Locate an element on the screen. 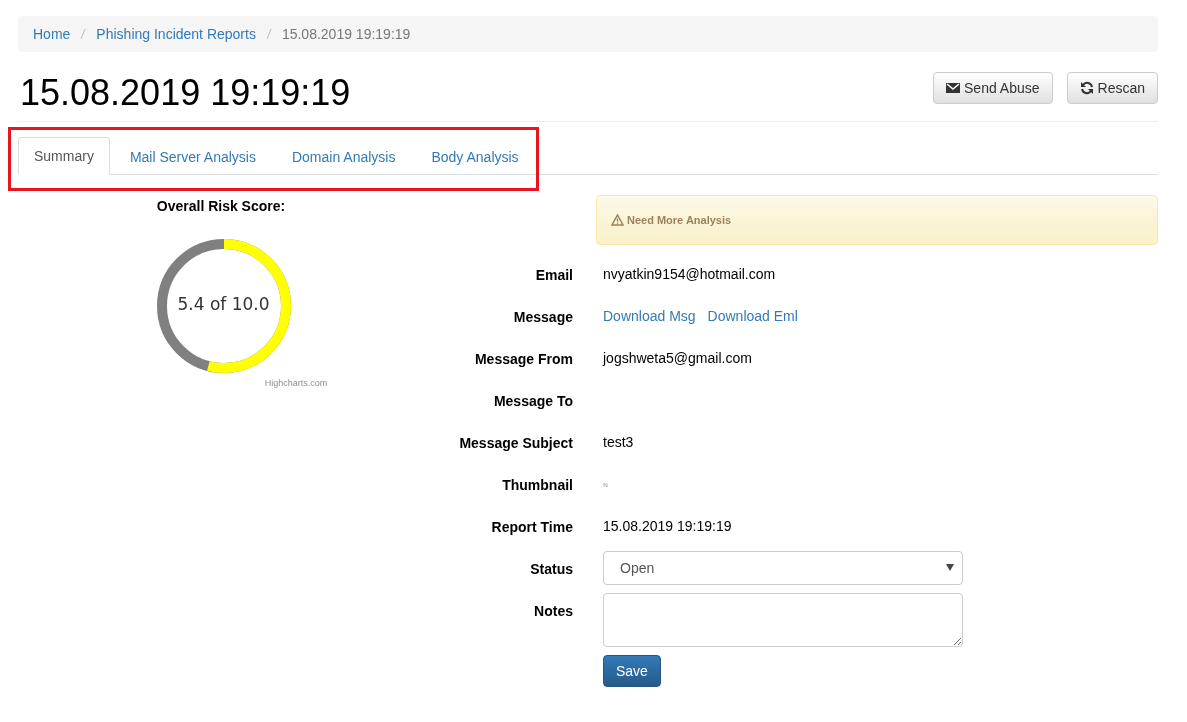 Image resolution: width=1187 pixels, height=722 pixels. rescan-button: Rescan is located at coordinates (1112, 88).